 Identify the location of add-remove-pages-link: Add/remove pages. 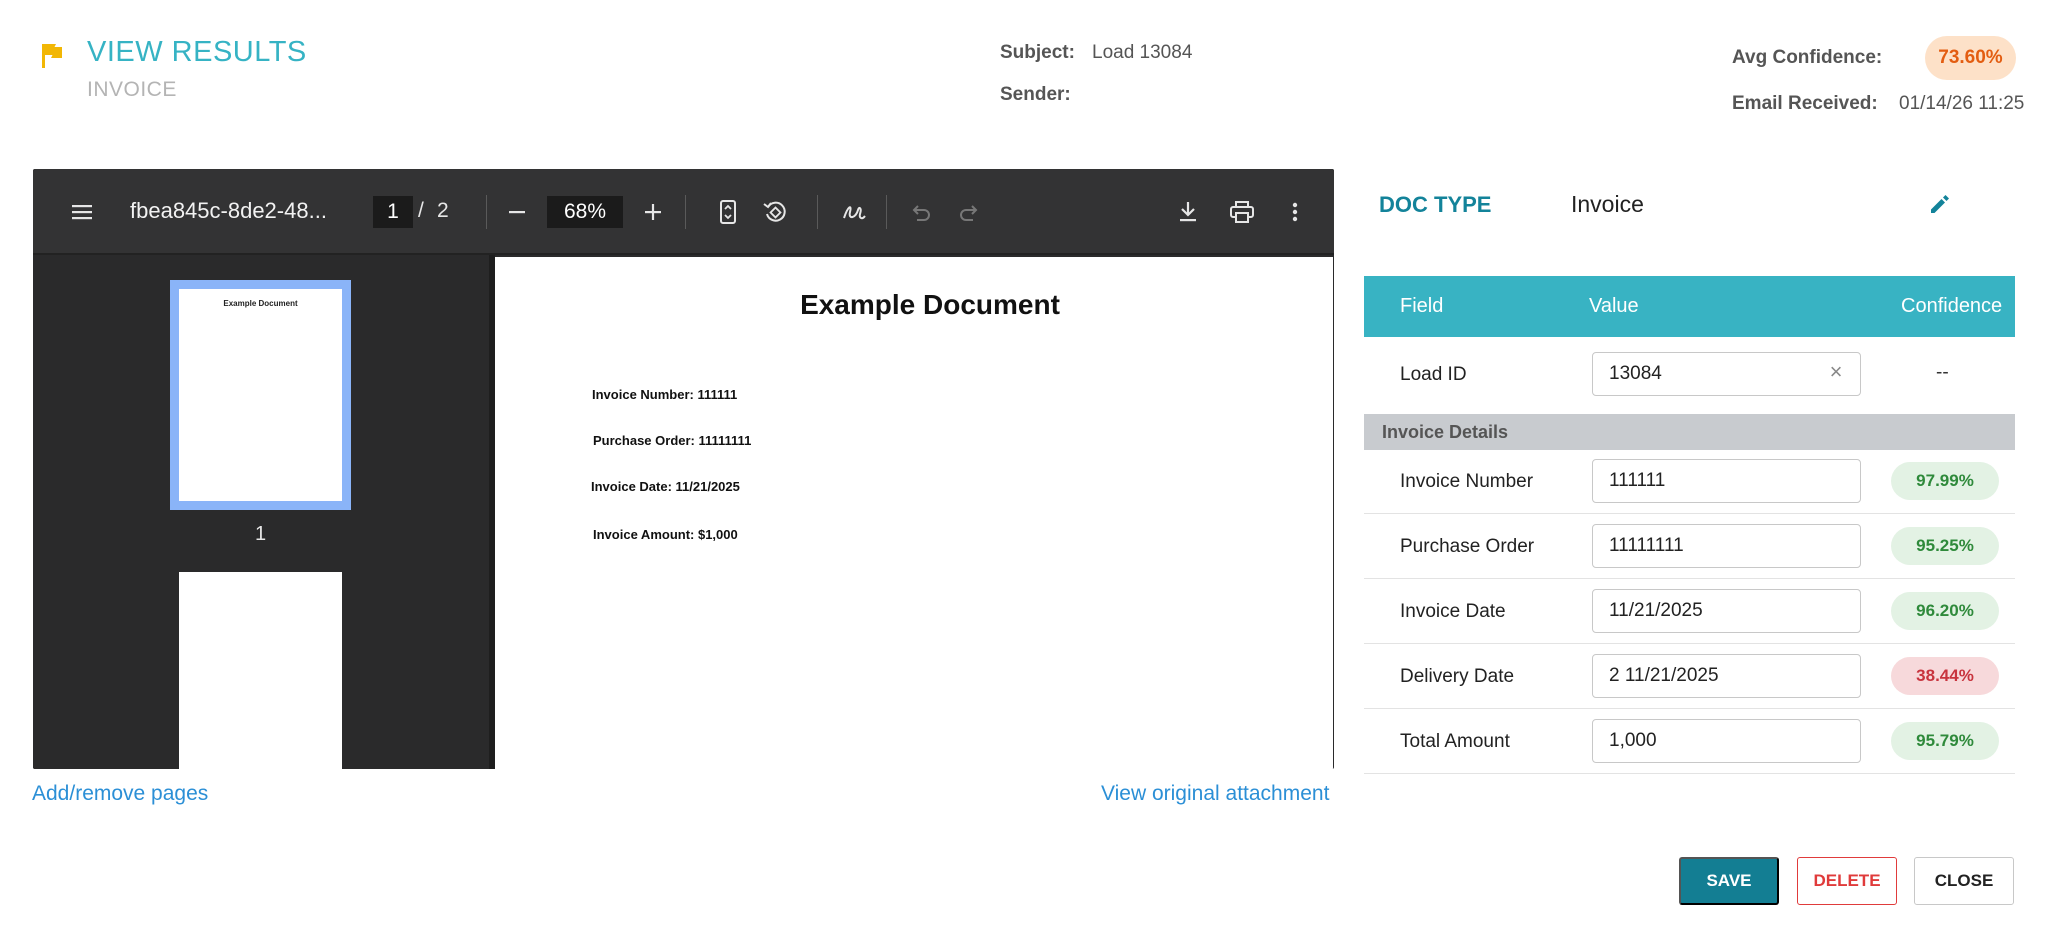
(120, 794).